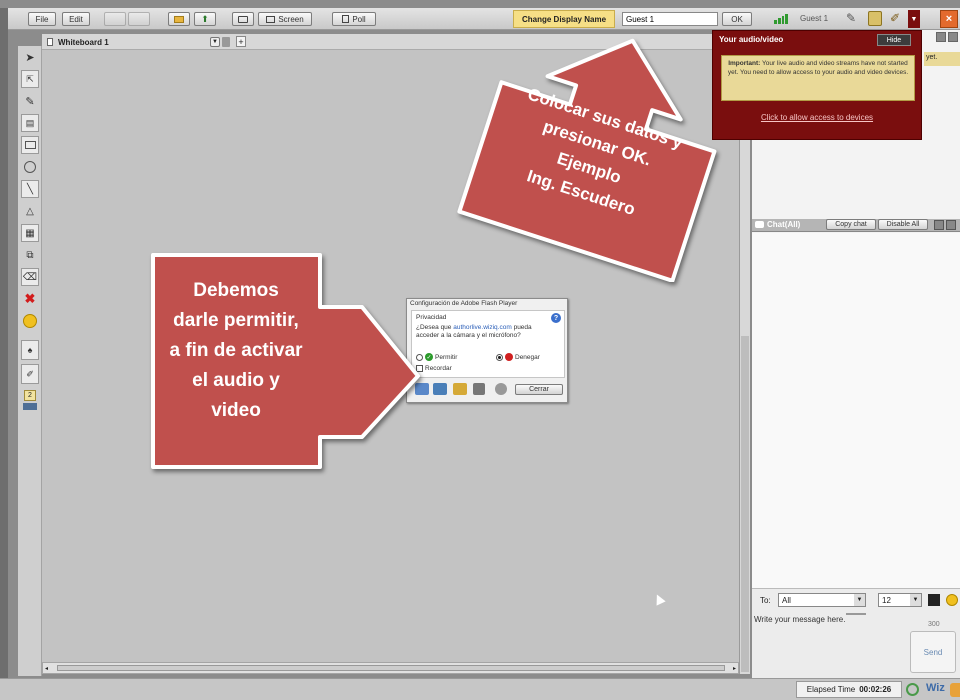  What do you see at coordinates (949, 19) in the screenshot?
I see `close-button: ×` at bounding box center [949, 19].